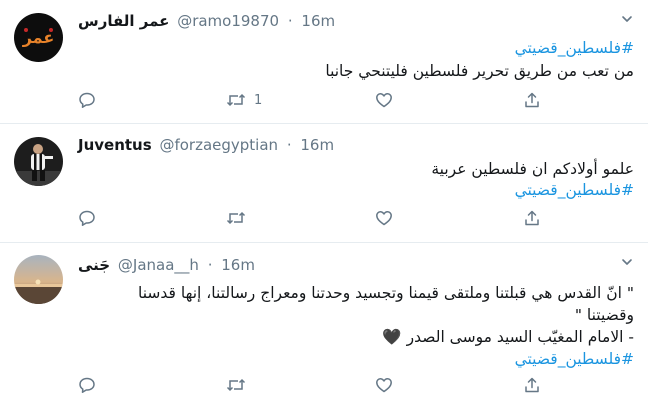 Image resolution: width=648 pixels, height=406 pixels. I want to click on tweet-header: عمر الفارس @ramo19870 · 16m, so click(343, 22).